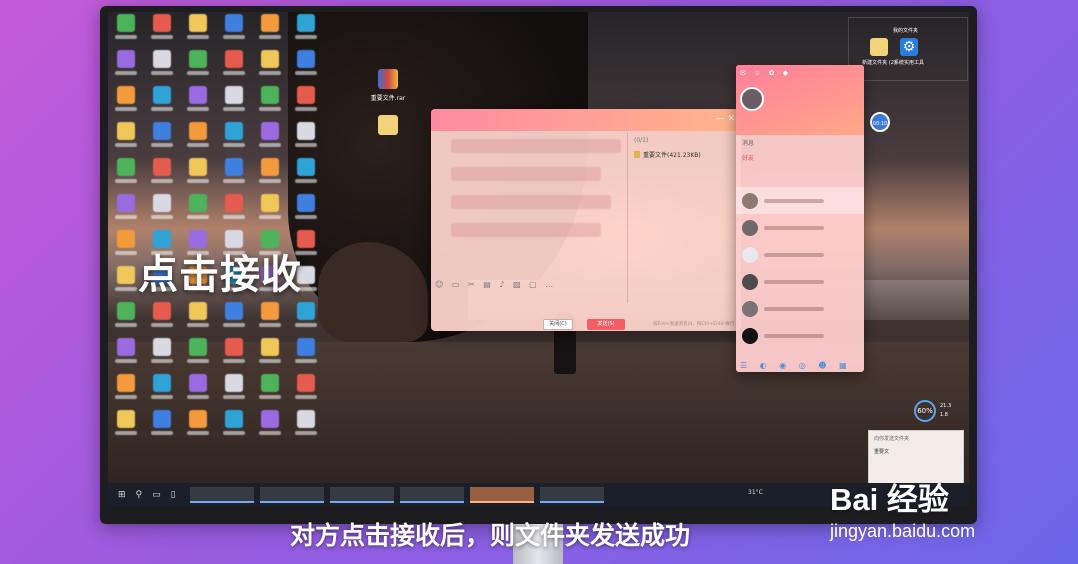  I want to click on shortcut-label, so click(306, 361).